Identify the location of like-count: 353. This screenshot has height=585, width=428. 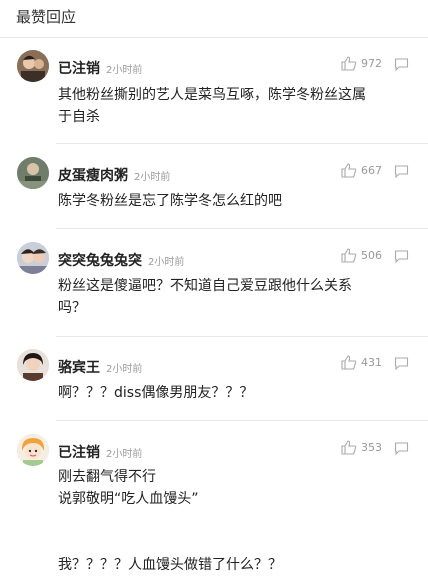
(371, 447).